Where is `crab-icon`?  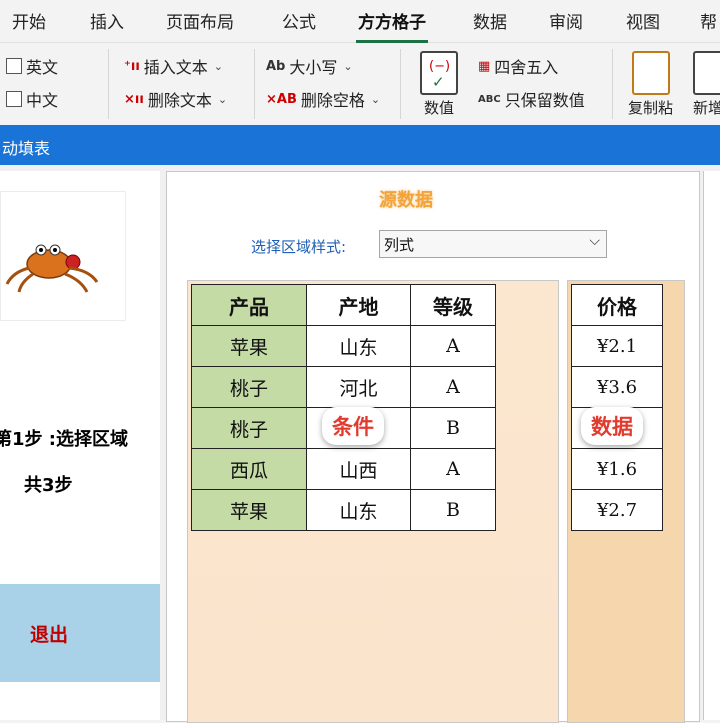
crab-icon is located at coordinates (52, 268).